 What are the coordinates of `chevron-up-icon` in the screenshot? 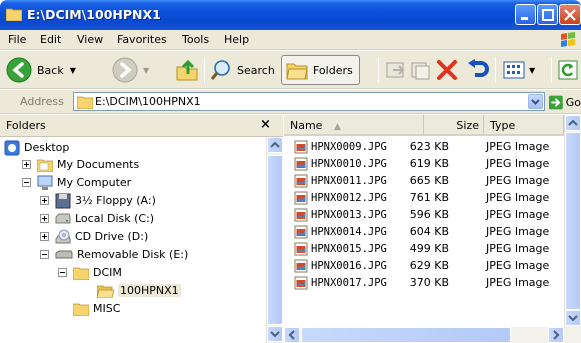 It's located at (275, 144).